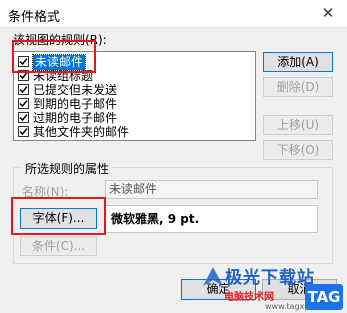 The image size is (347, 313). What do you see at coordinates (75, 104) in the screenshot?
I see `rule-label: 到期的电子邮件` at bounding box center [75, 104].